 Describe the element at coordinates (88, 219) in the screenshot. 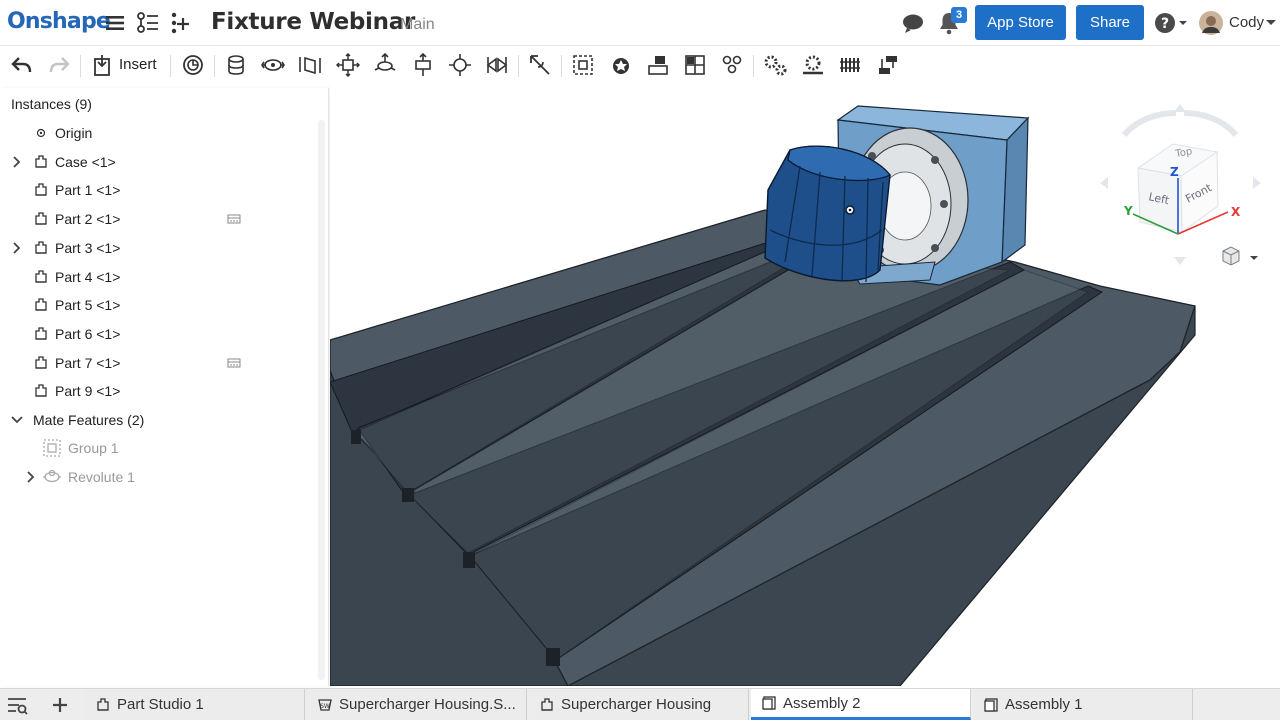

I see `instance-label: Part 2 <1>` at that location.